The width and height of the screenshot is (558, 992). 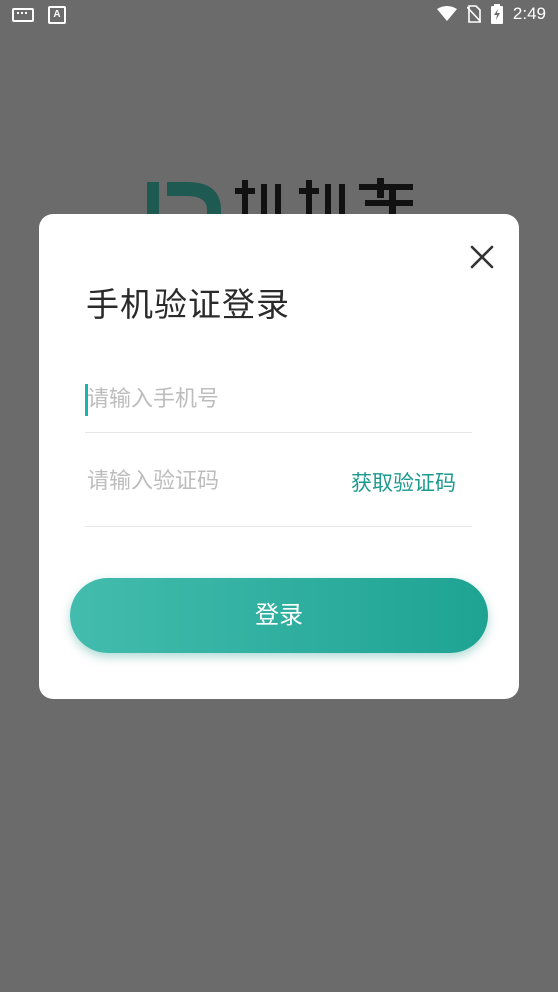 What do you see at coordinates (529, 13) in the screenshot?
I see `status-time: 2:49` at bounding box center [529, 13].